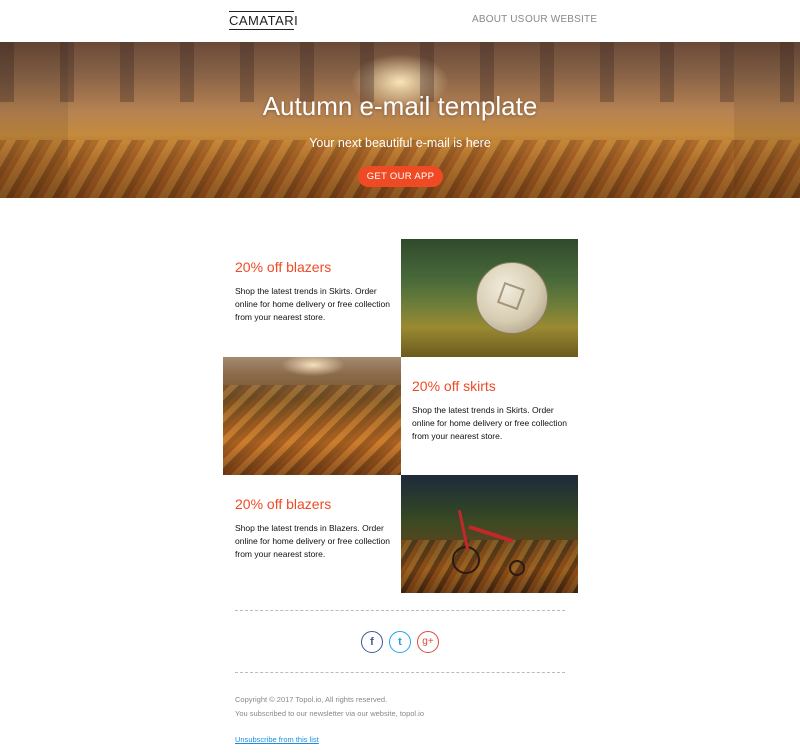 This screenshot has width=800, height=754. I want to click on promo-title-blazers: 20% off blazers, so click(283, 267).